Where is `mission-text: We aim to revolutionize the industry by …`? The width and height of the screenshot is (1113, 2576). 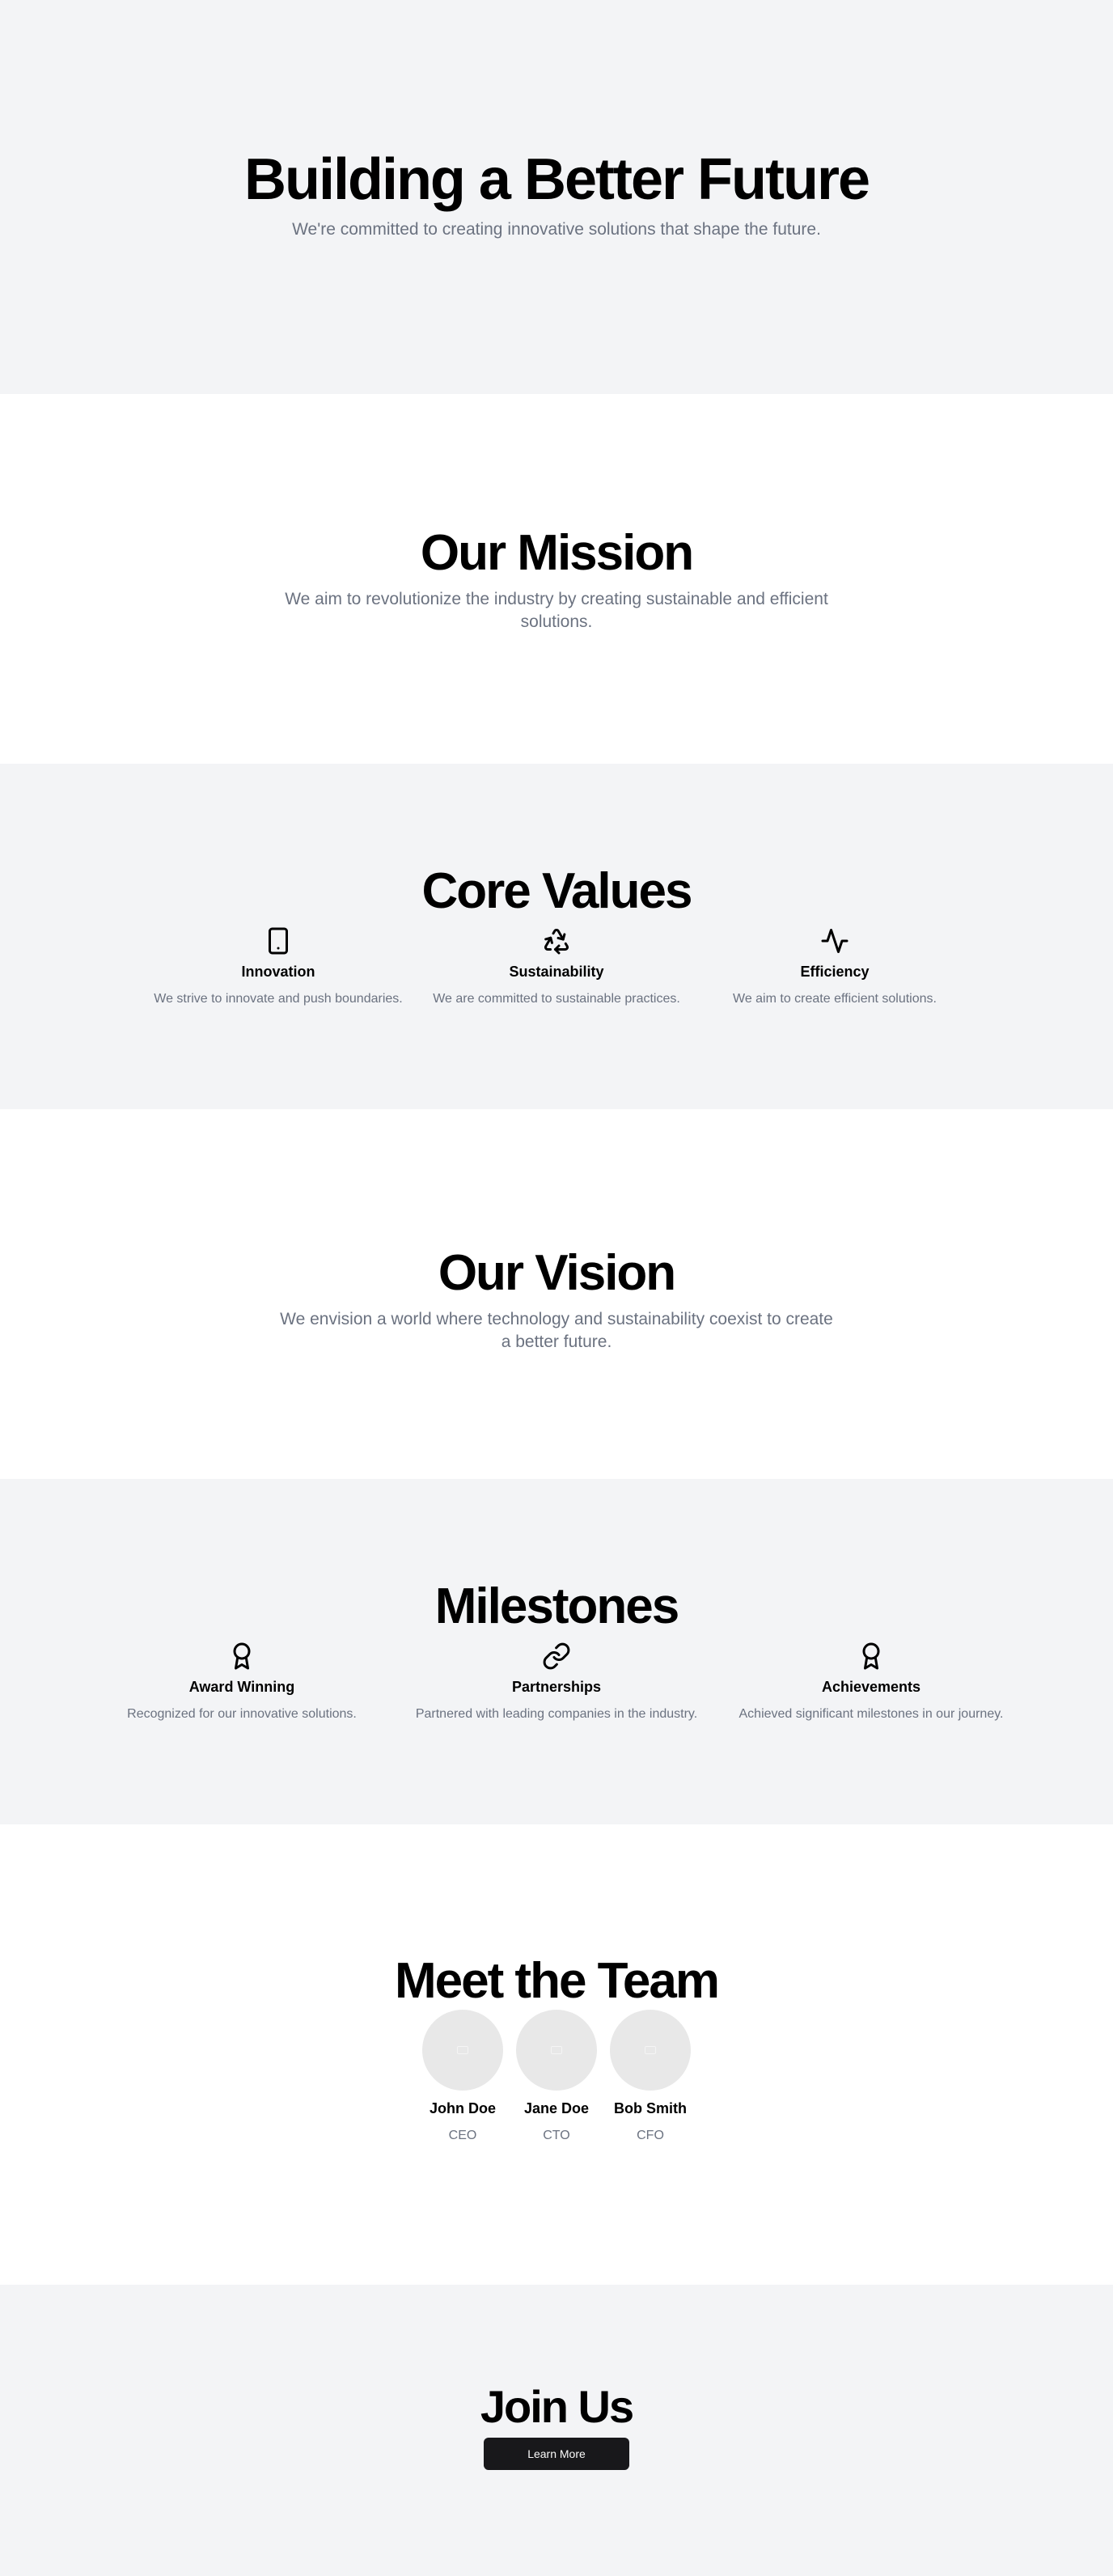 mission-text: We aim to revolutionize the industry by … is located at coordinates (556, 610).